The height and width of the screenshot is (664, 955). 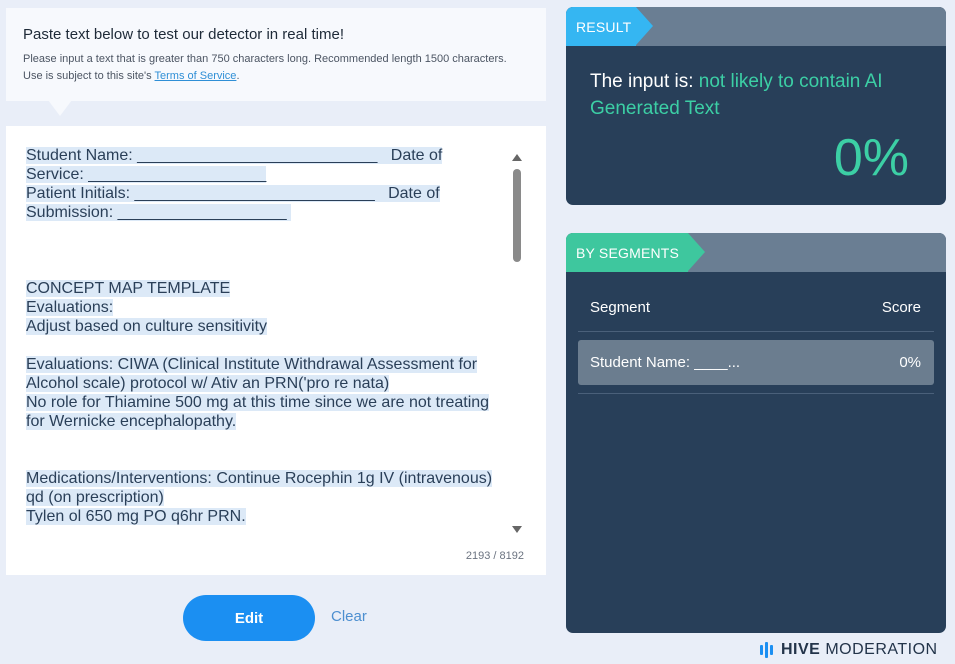 I want to click on segments-divider, so click(x=756, y=393).